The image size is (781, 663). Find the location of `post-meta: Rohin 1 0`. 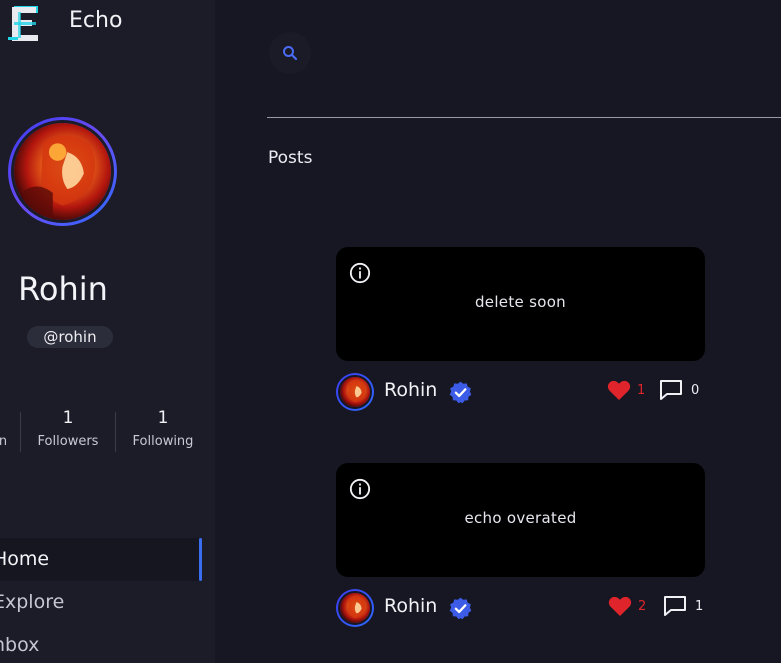

post-meta: Rohin 1 0 is located at coordinates (520, 393).